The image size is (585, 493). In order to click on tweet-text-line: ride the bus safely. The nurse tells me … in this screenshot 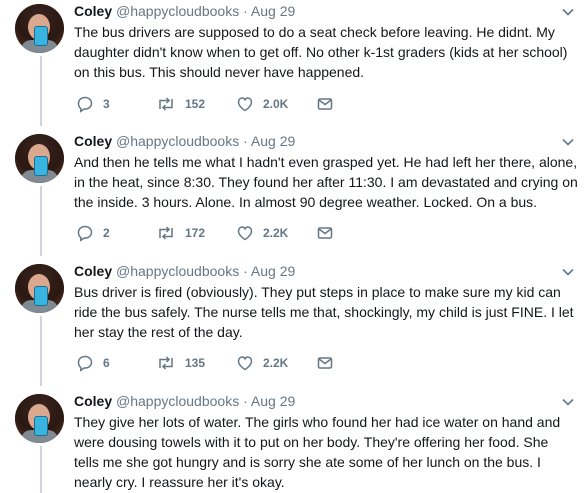, I will do `click(324, 312)`.